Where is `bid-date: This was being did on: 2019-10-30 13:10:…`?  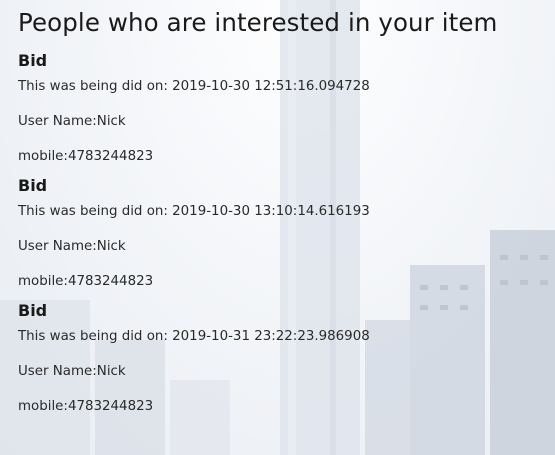 bid-date: This was being did on: 2019-10-30 13:10:… is located at coordinates (286, 212).